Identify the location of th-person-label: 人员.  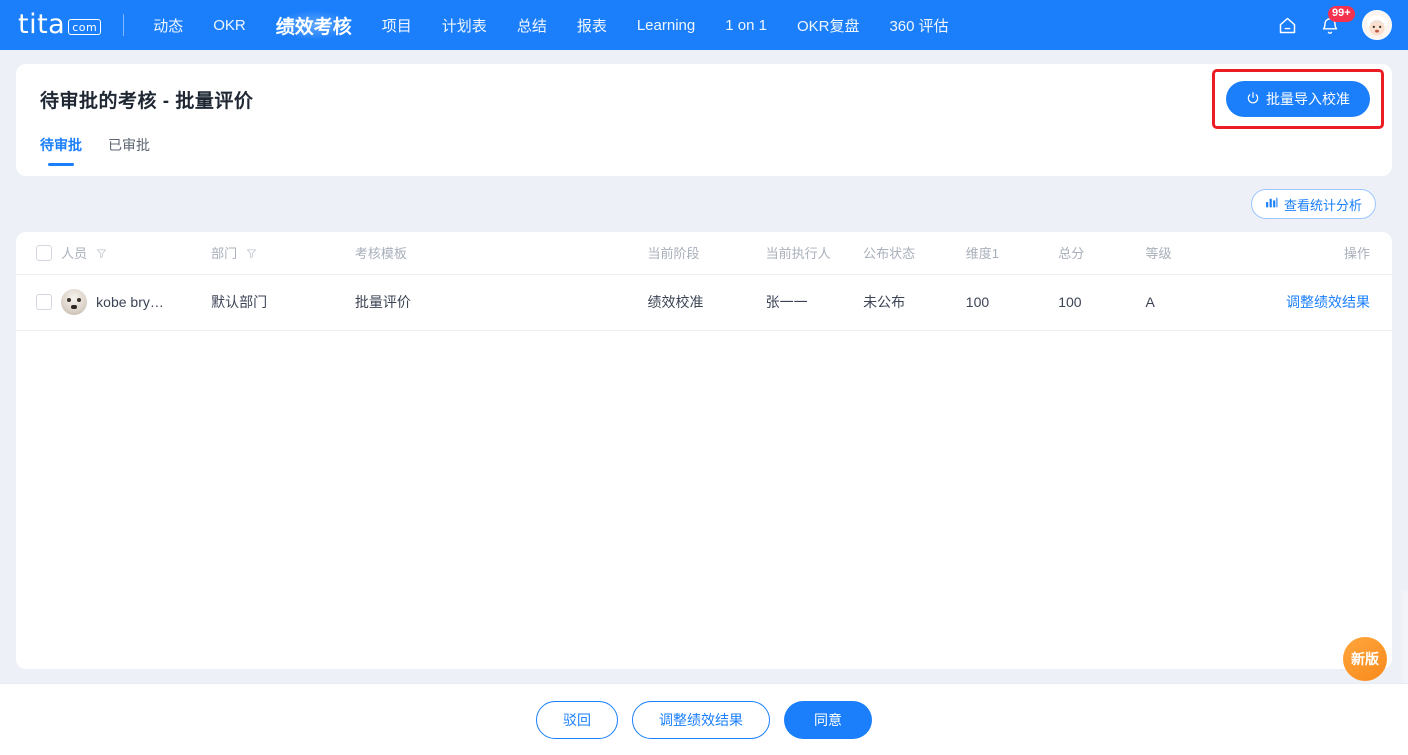
(74, 254).